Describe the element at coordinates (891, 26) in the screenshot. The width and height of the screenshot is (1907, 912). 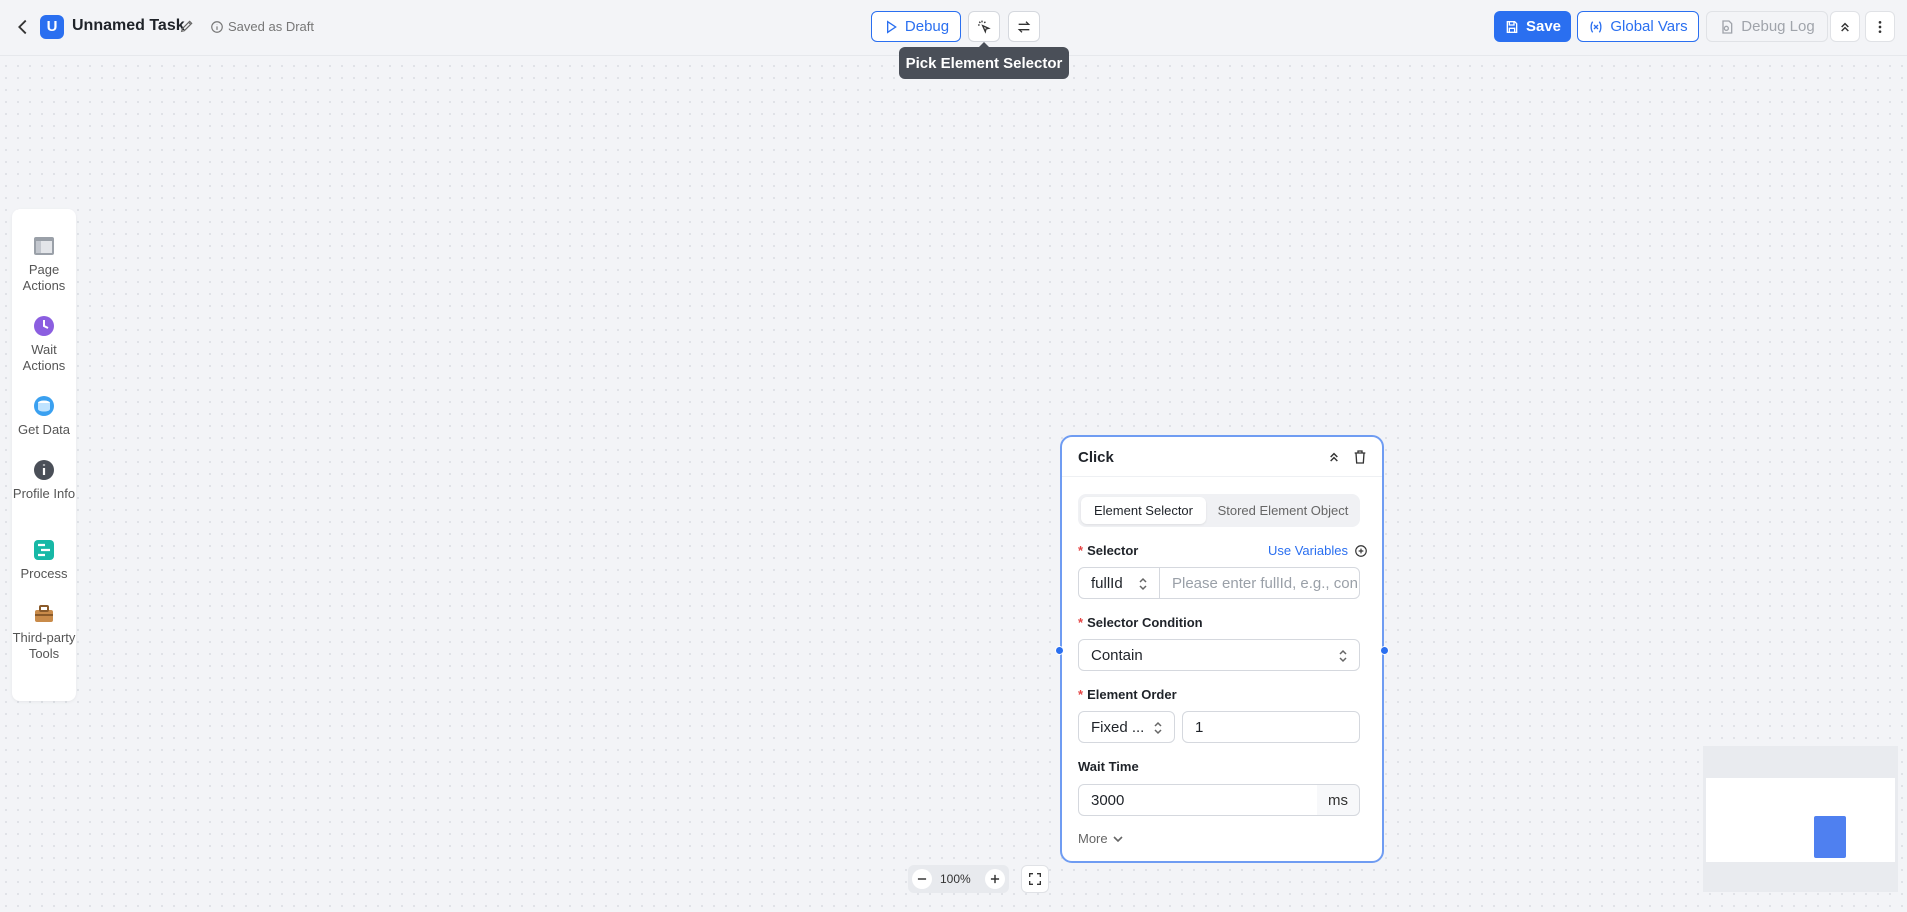
I see `play-icon` at that location.